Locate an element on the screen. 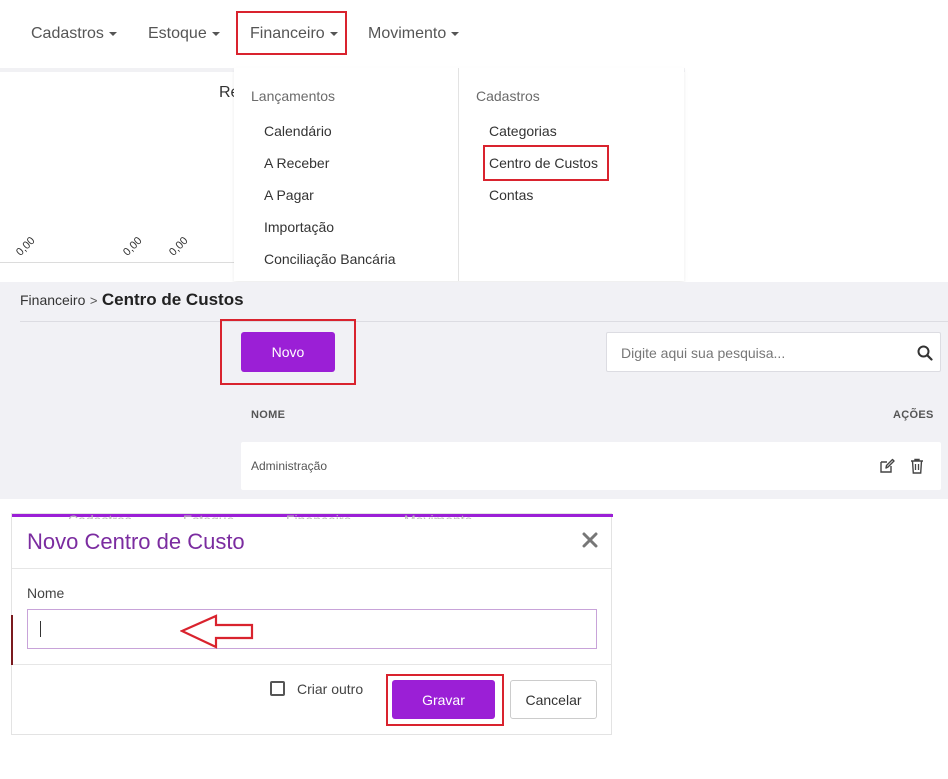 The height and width of the screenshot is (779, 948). nav-estoque: Estoque is located at coordinates (184, 34).